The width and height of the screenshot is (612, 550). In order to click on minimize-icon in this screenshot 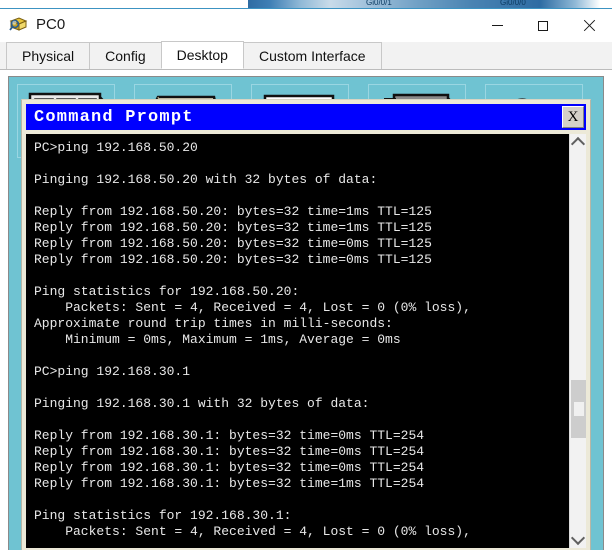, I will do `click(497, 25)`.